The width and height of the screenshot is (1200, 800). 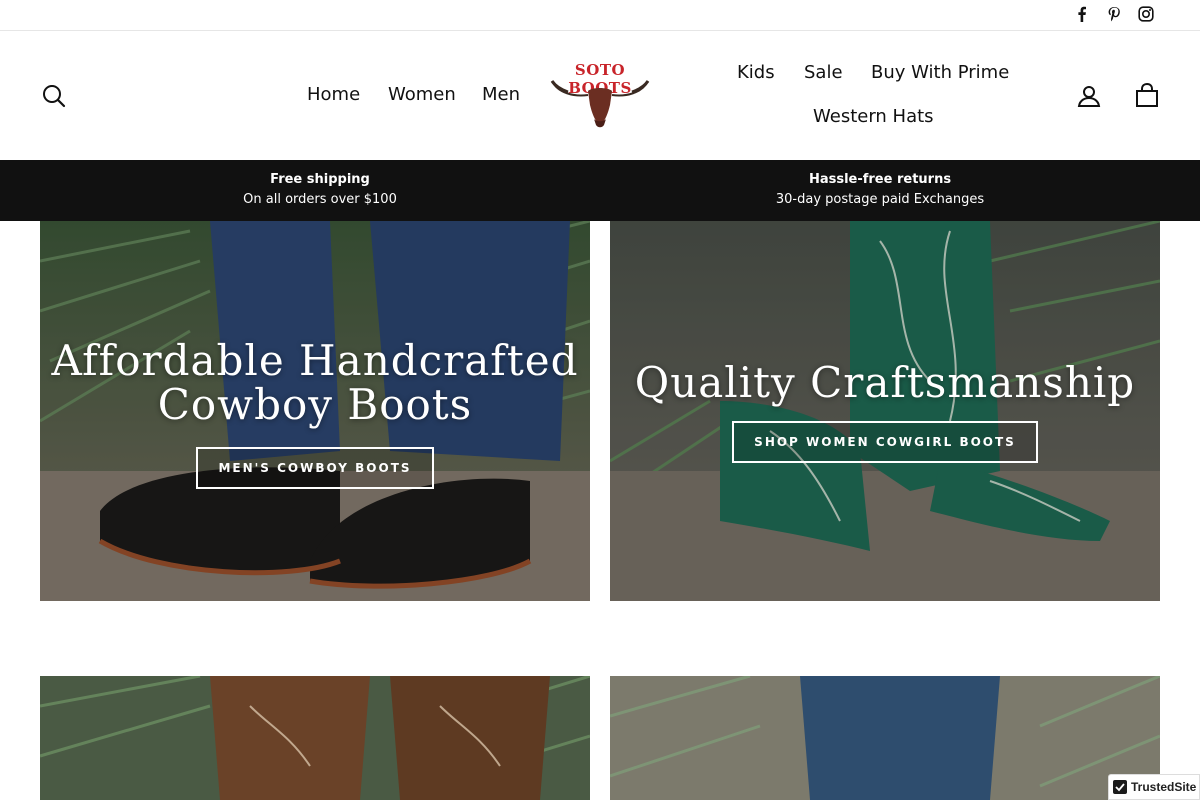 What do you see at coordinates (600, 15) in the screenshot?
I see `top-bar` at bounding box center [600, 15].